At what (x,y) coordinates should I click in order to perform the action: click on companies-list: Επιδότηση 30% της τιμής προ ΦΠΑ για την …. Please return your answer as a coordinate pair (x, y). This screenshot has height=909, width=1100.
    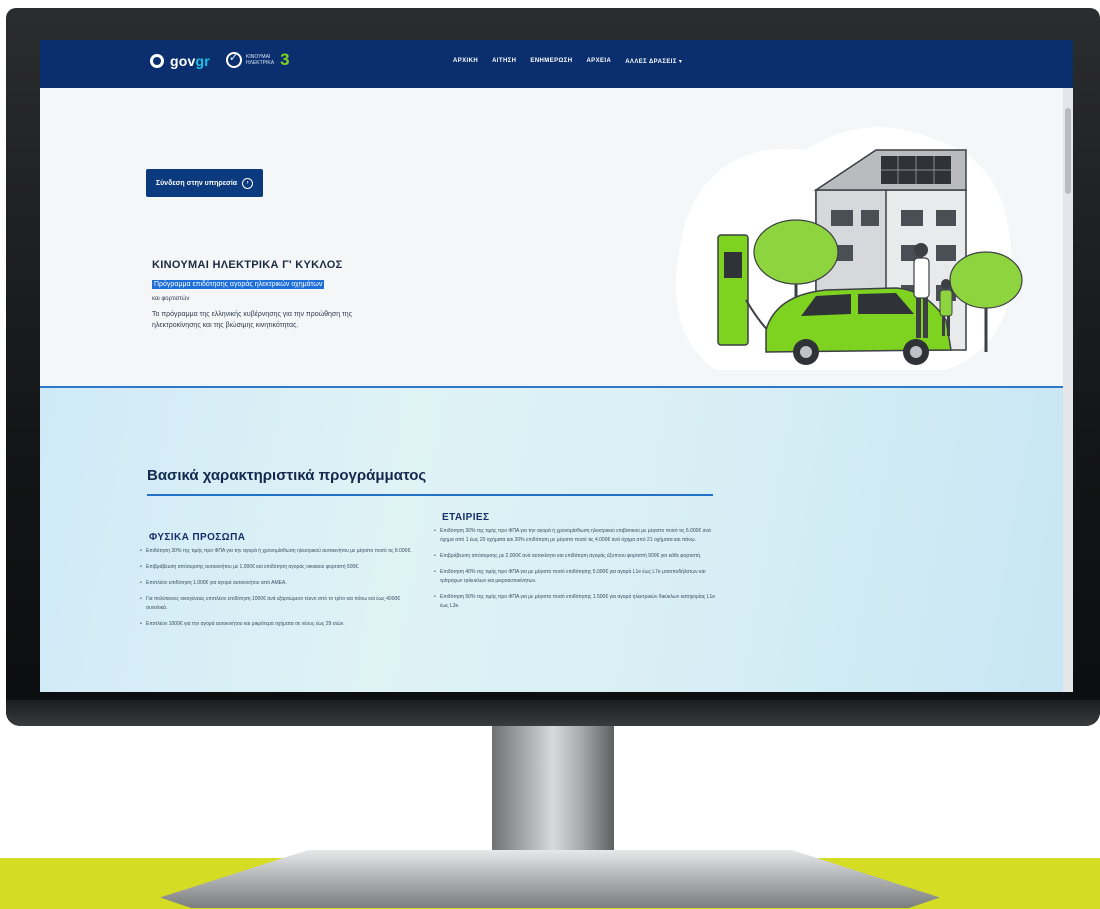
    Looking at the image, I should click on (576, 572).